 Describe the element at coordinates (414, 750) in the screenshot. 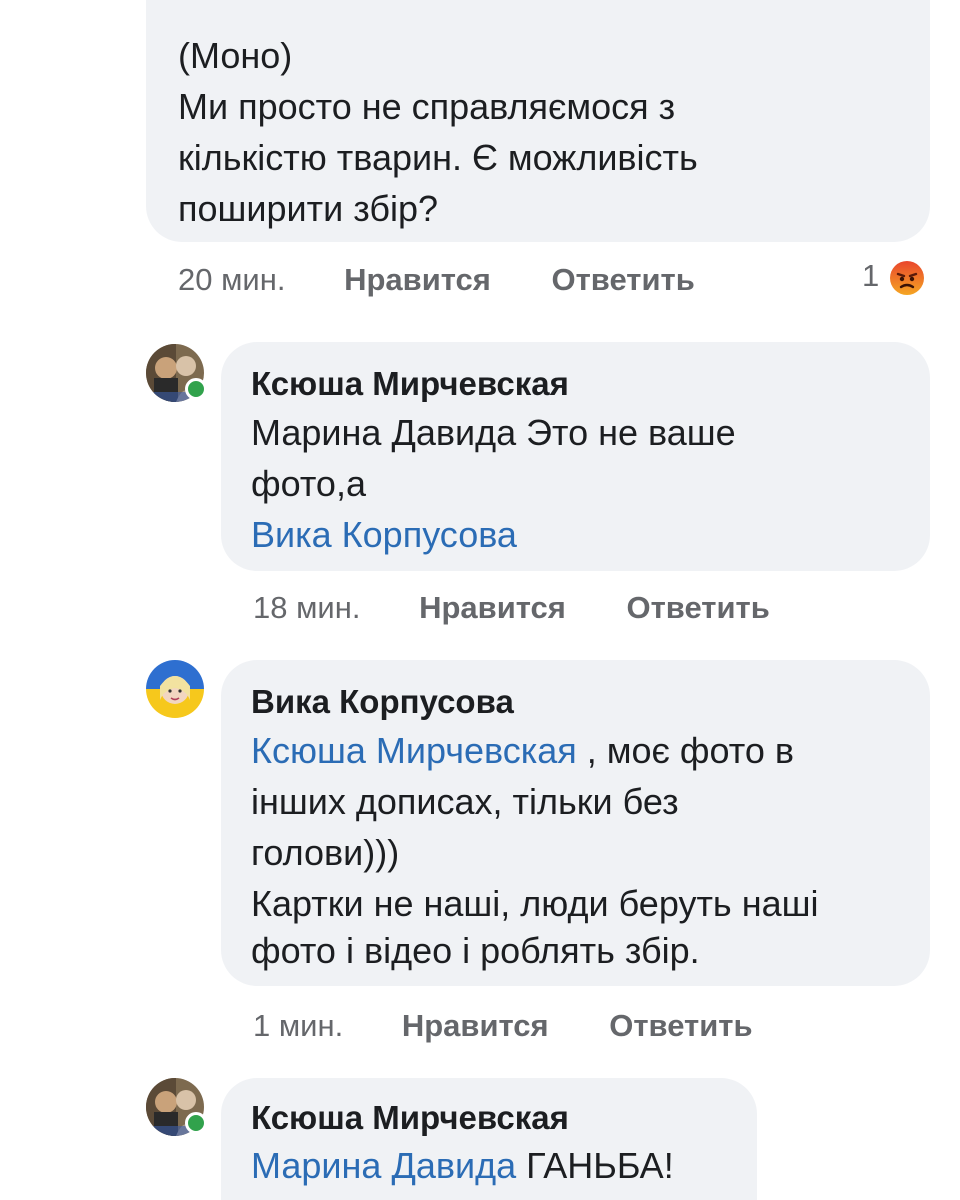

I see `mention-link: Ксюша Мирчевская` at that location.